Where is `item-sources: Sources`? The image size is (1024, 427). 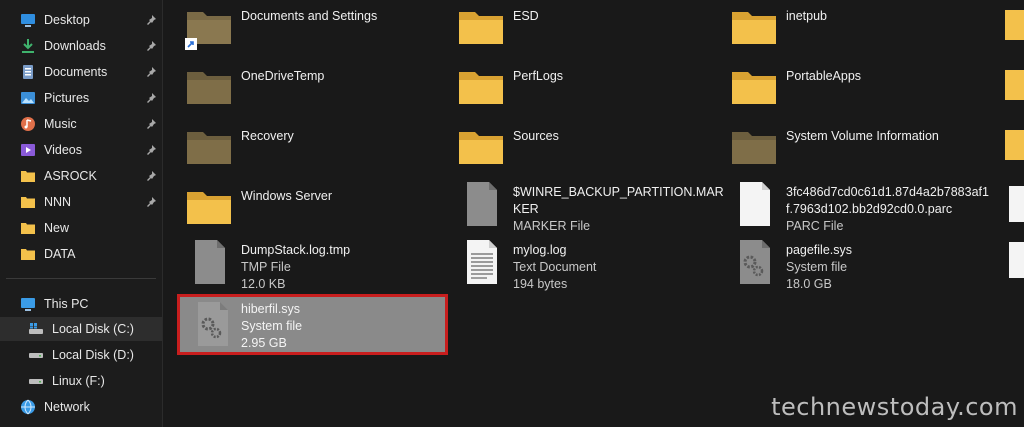 item-sources: Sources is located at coordinates (566, 150).